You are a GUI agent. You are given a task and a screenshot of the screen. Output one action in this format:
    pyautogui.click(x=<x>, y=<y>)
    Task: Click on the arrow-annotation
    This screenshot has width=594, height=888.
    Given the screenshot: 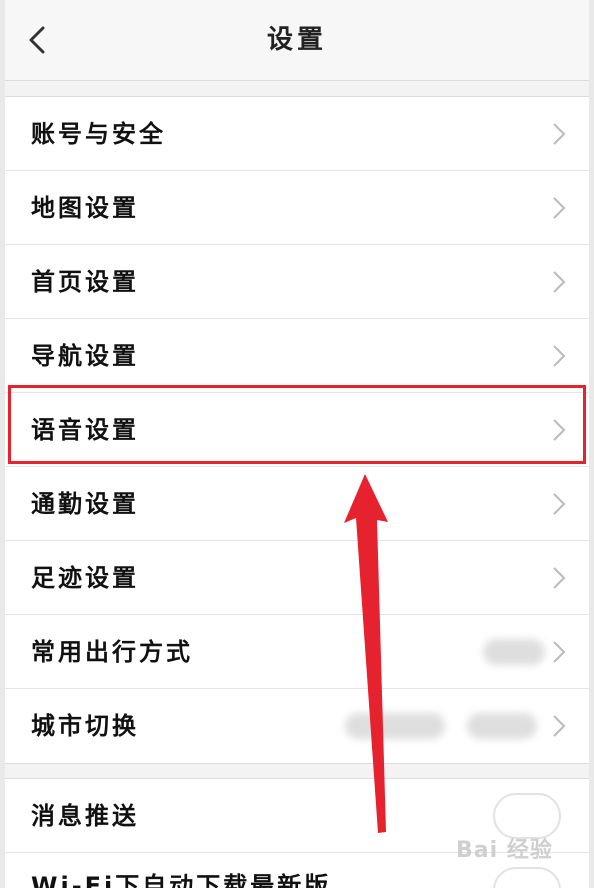 What is the action you would take?
    pyautogui.click(x=366, y=653)
    